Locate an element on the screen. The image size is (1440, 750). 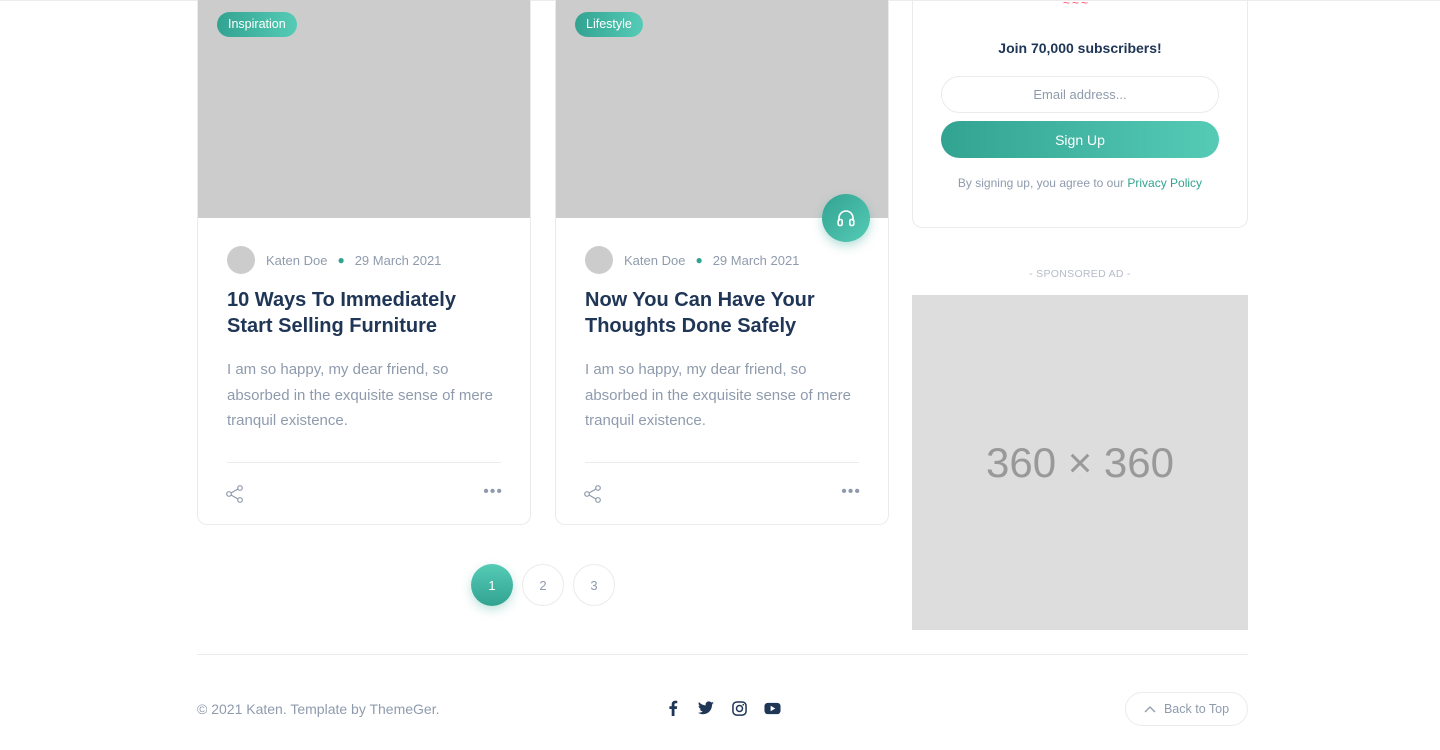
sponsored-label: - SPONSORED AD - is located at coordinates (1080, 274).